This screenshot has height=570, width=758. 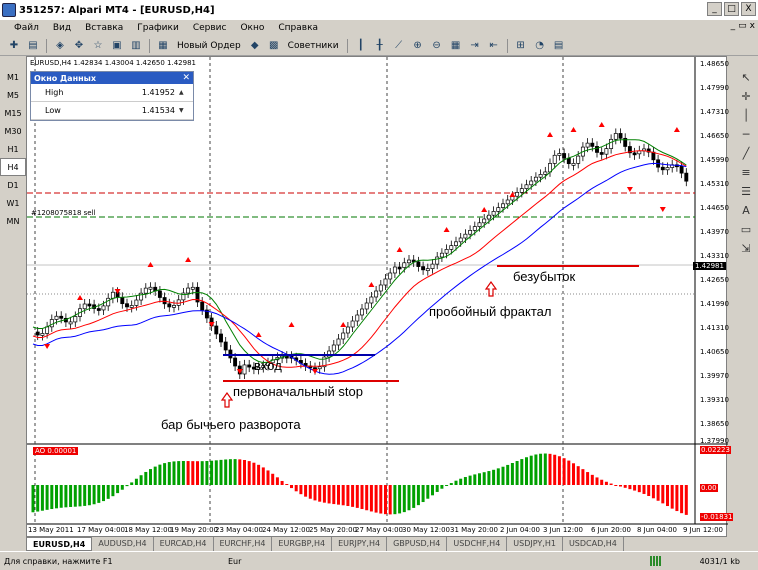 What do you see at coordinates (361, 46) in the screenshot?
I see `bar-chart-icon: ┃` at bounding box center [361, 46].